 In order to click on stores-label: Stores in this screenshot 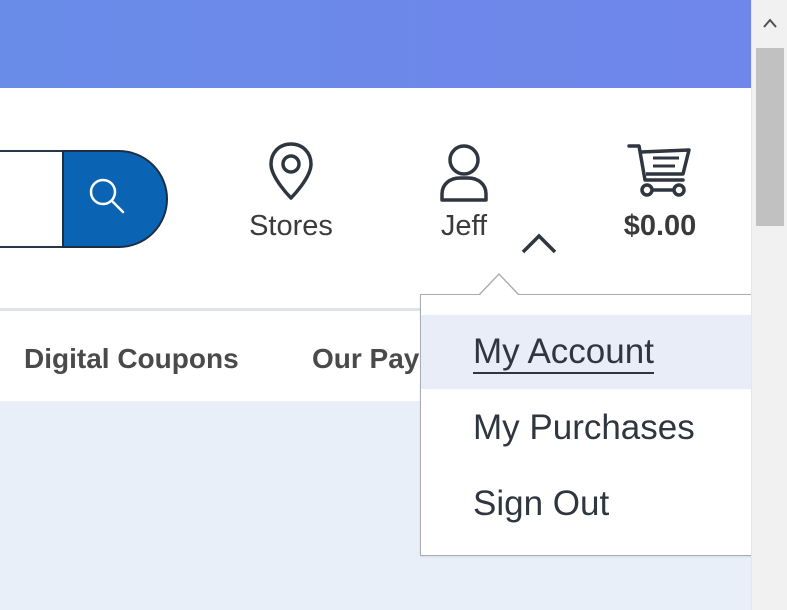, I will do `click(291, 226)`.